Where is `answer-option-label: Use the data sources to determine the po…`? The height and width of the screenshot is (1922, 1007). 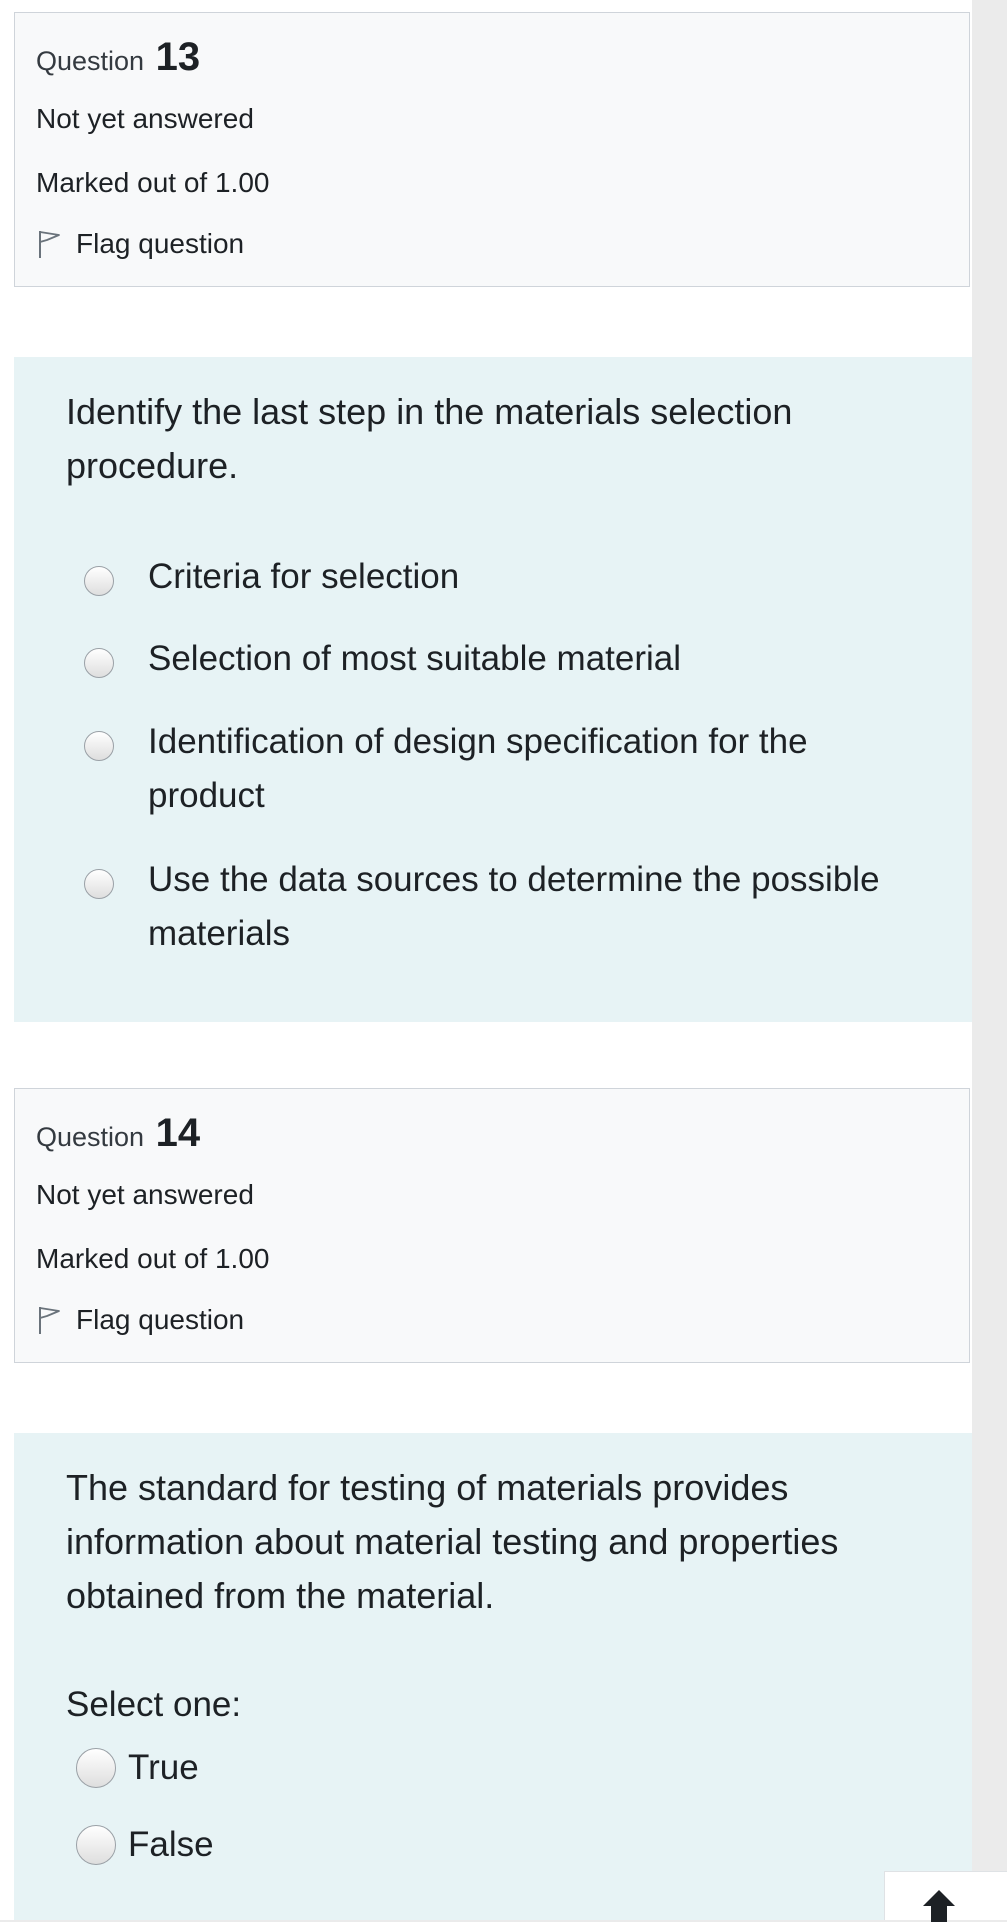
answer-option-label: Use the data sources to determine the po… is located at coordinates (514, 907).